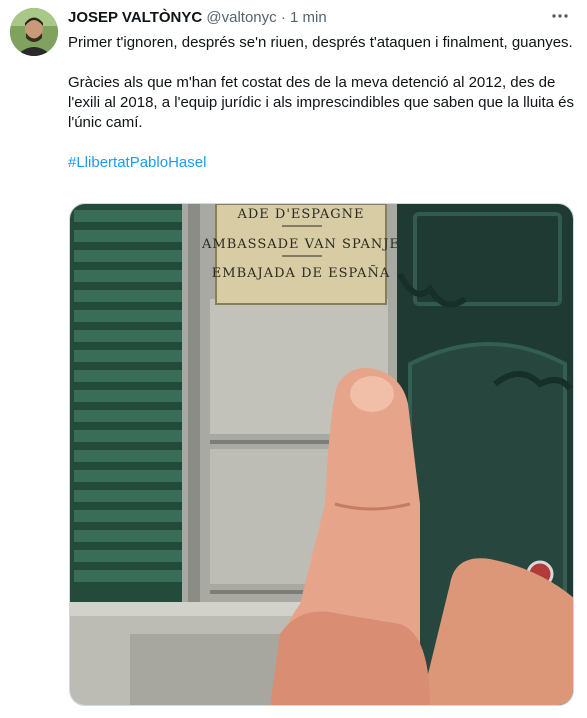 Image resolution: width=587 pixels, height=718 pixels. I want to click on author-handle: @valtonyc, so click(241, 17).